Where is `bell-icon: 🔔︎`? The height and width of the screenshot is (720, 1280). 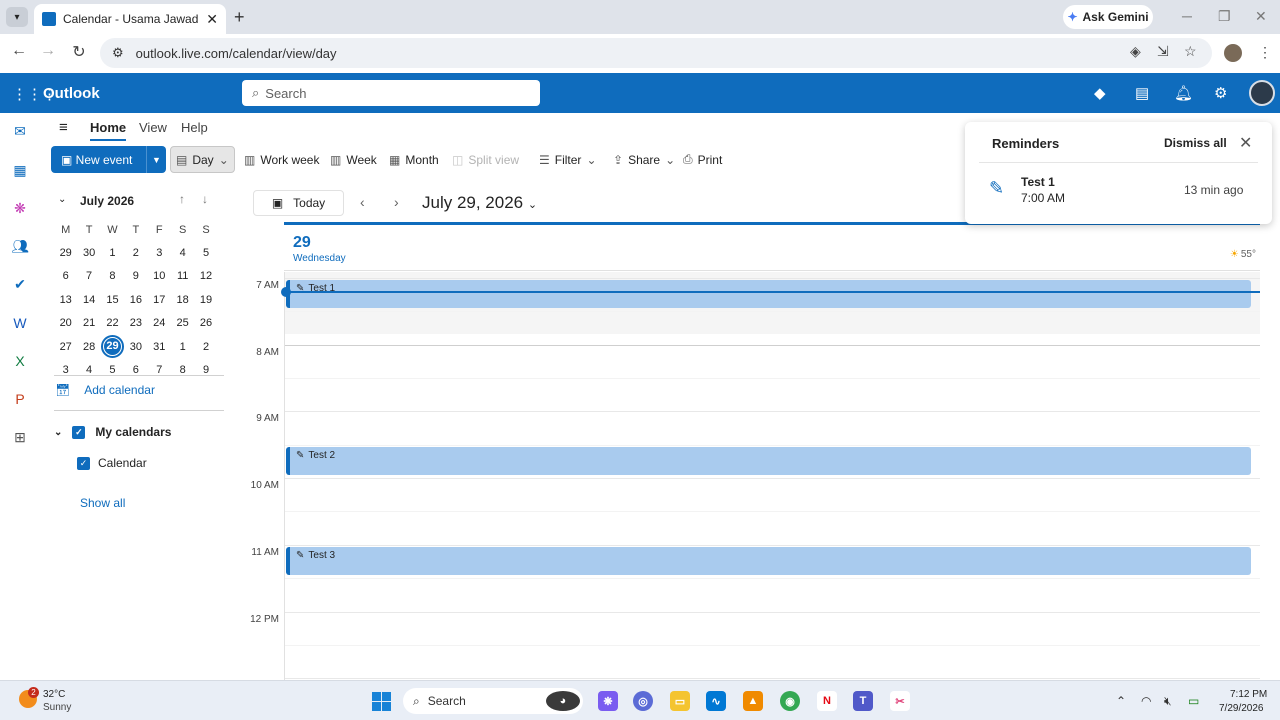
bell-icon: 🔔︎ is located at coordinates (1183, 93).